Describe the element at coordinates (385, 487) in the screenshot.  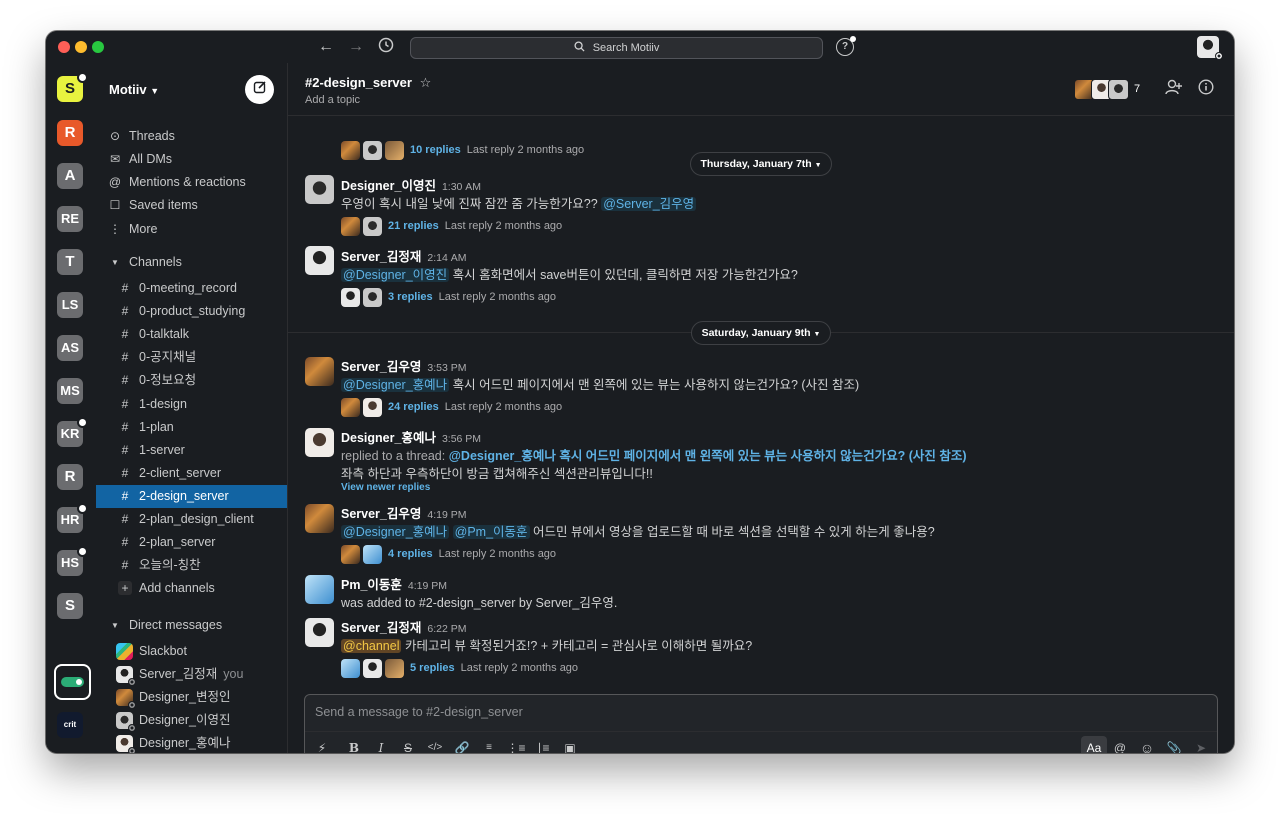
I see `view-newer-replies-link: View newer replies` at that location.